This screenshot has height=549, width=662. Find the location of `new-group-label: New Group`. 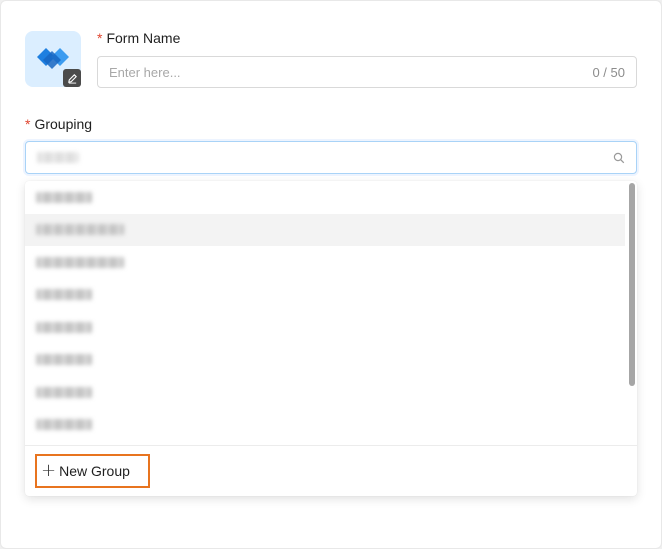

new-group-label: New Group is located at coordinates (94, 471).